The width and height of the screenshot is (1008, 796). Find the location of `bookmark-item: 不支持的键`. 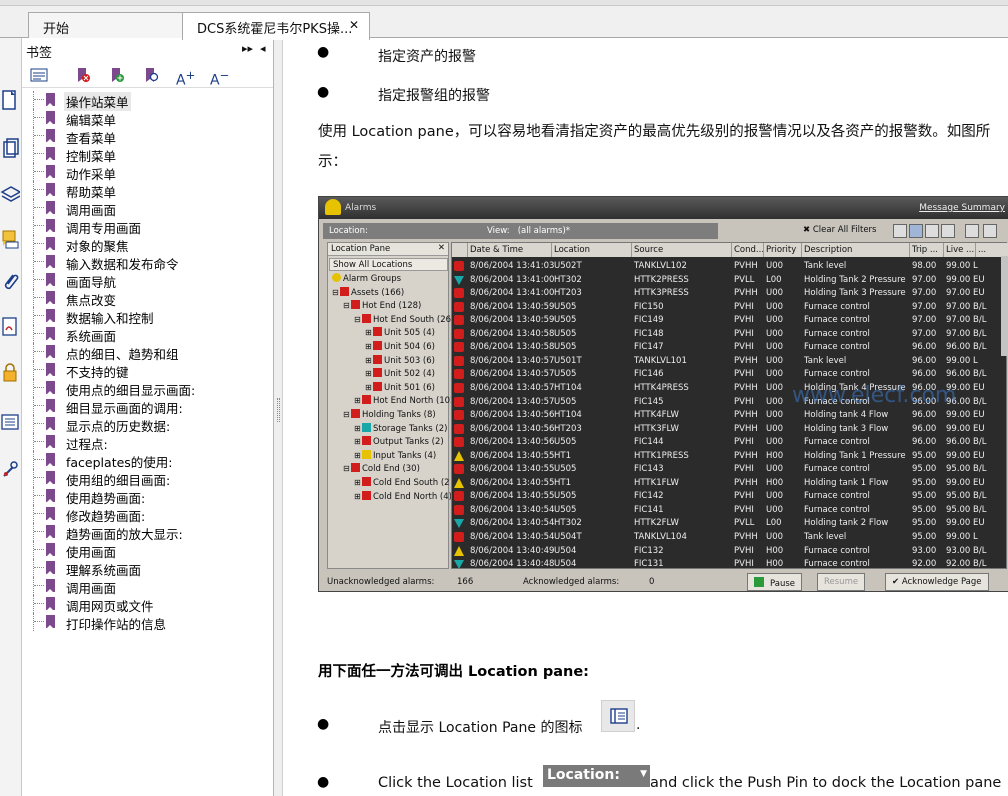

bookmark-item: 不支持的键 is located at coordinates (148, 370).